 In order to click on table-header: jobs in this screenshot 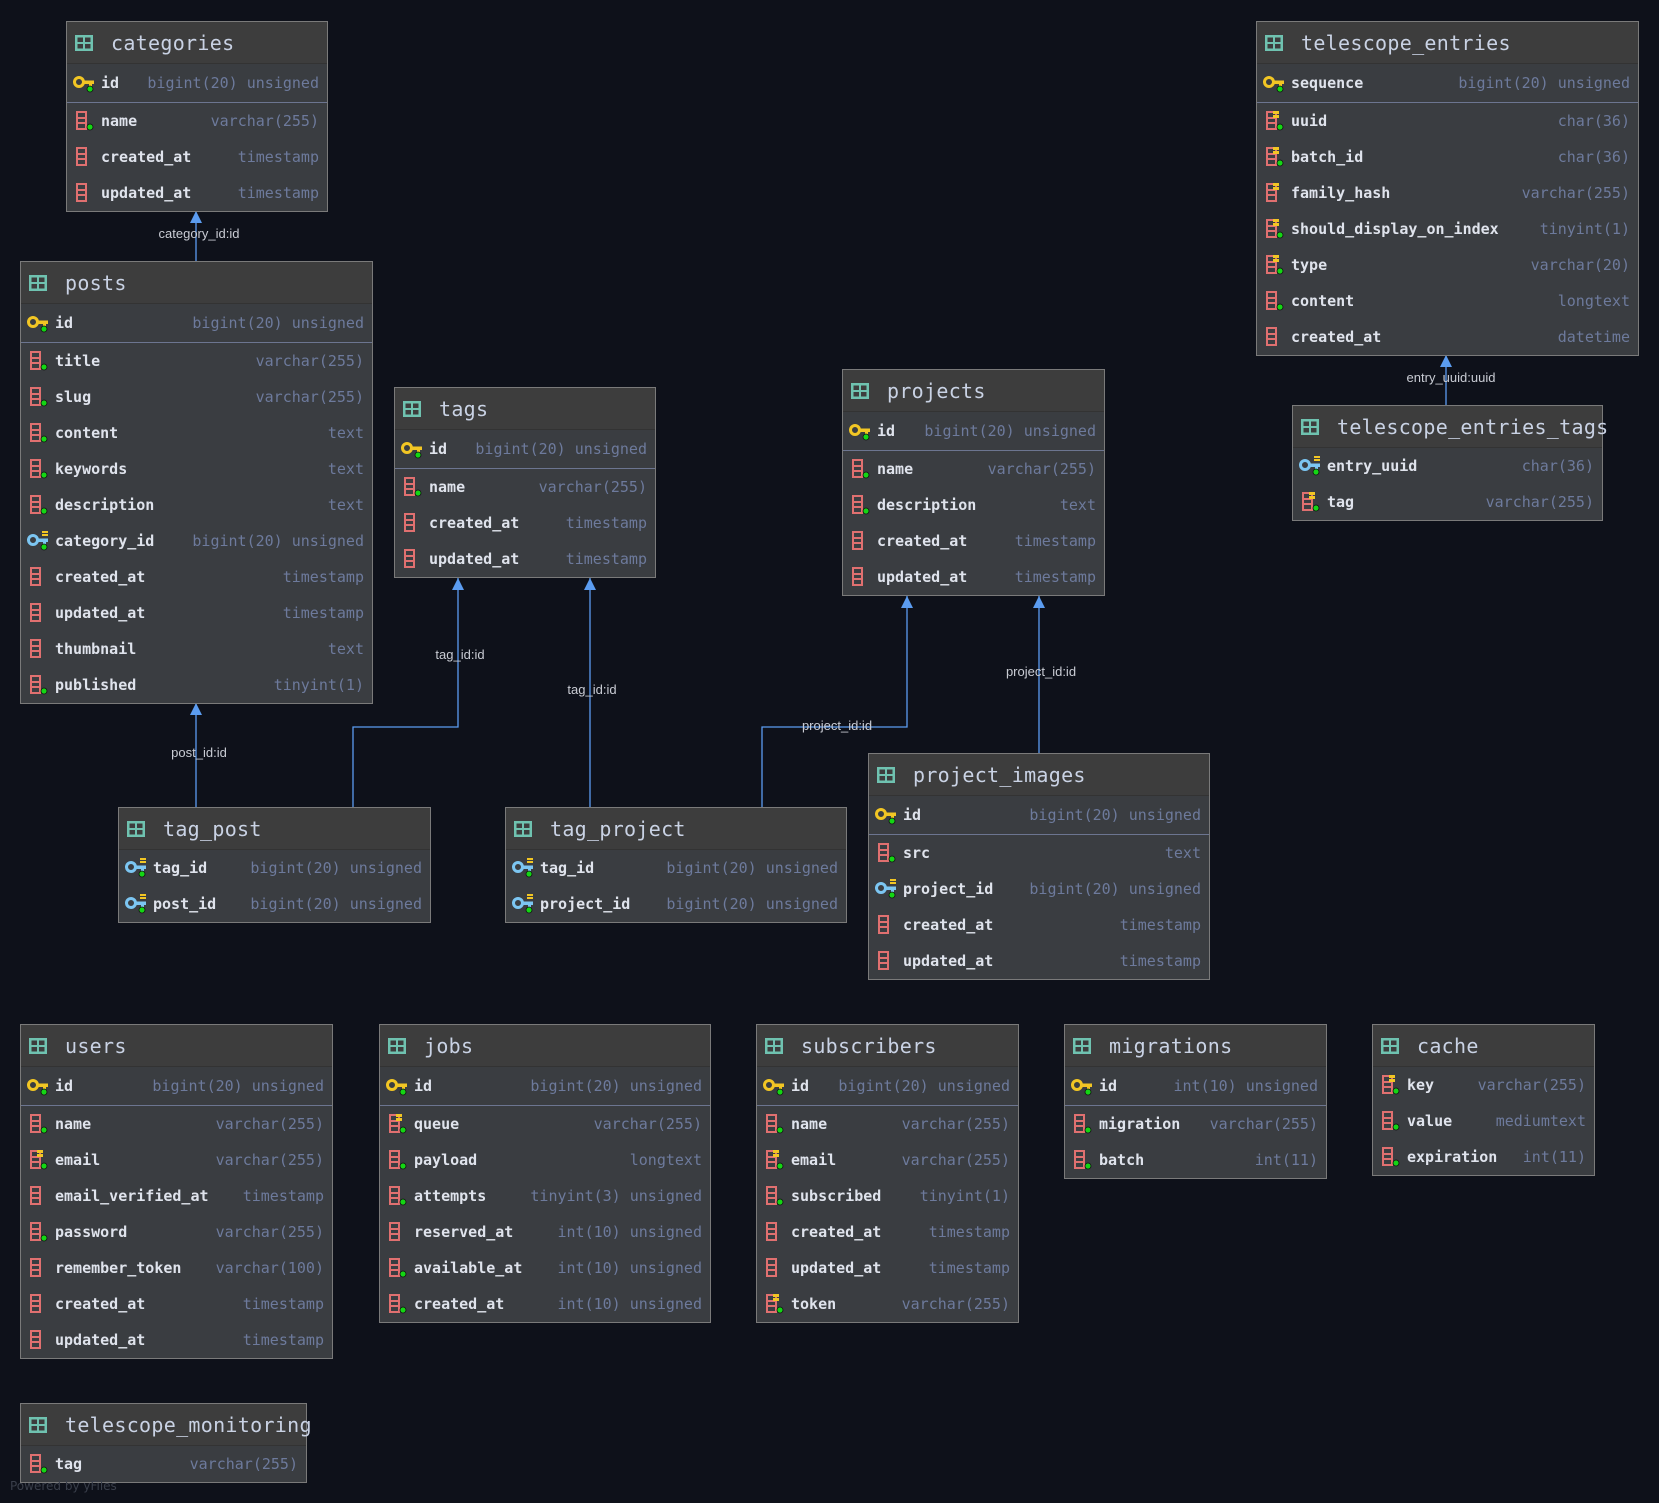, I will do `click(545, 1046)`.